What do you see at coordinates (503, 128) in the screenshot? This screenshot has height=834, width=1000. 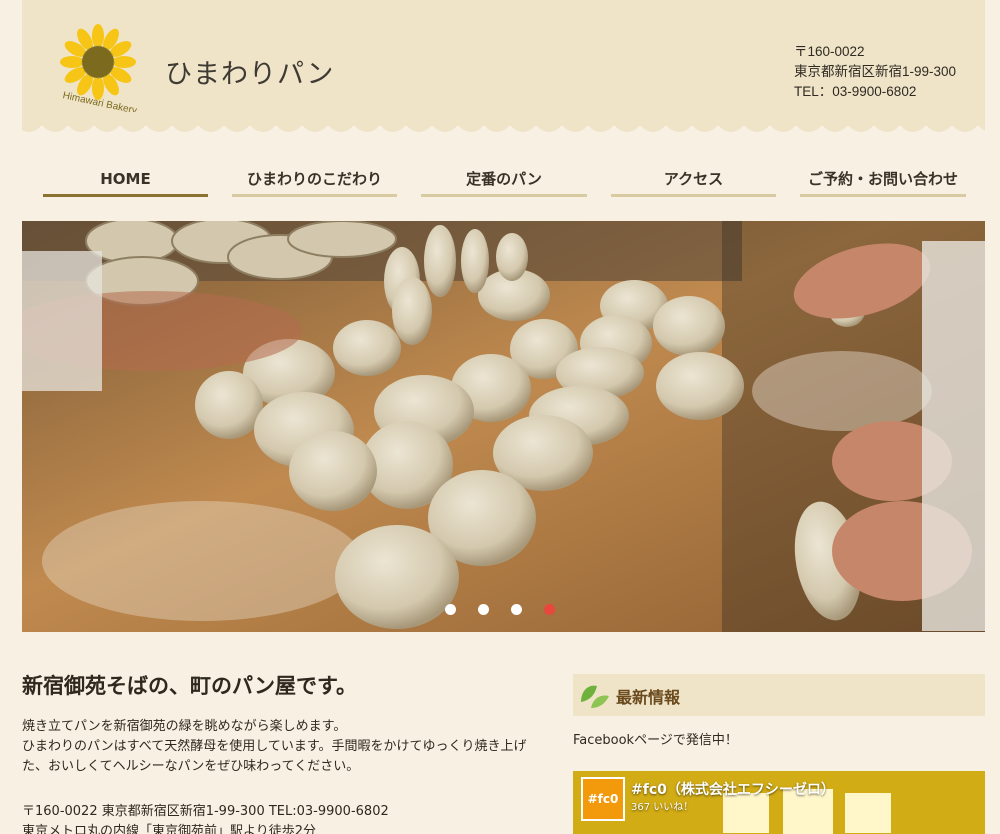 I see `header-scallop-edge` at bounding box center [503, 128].